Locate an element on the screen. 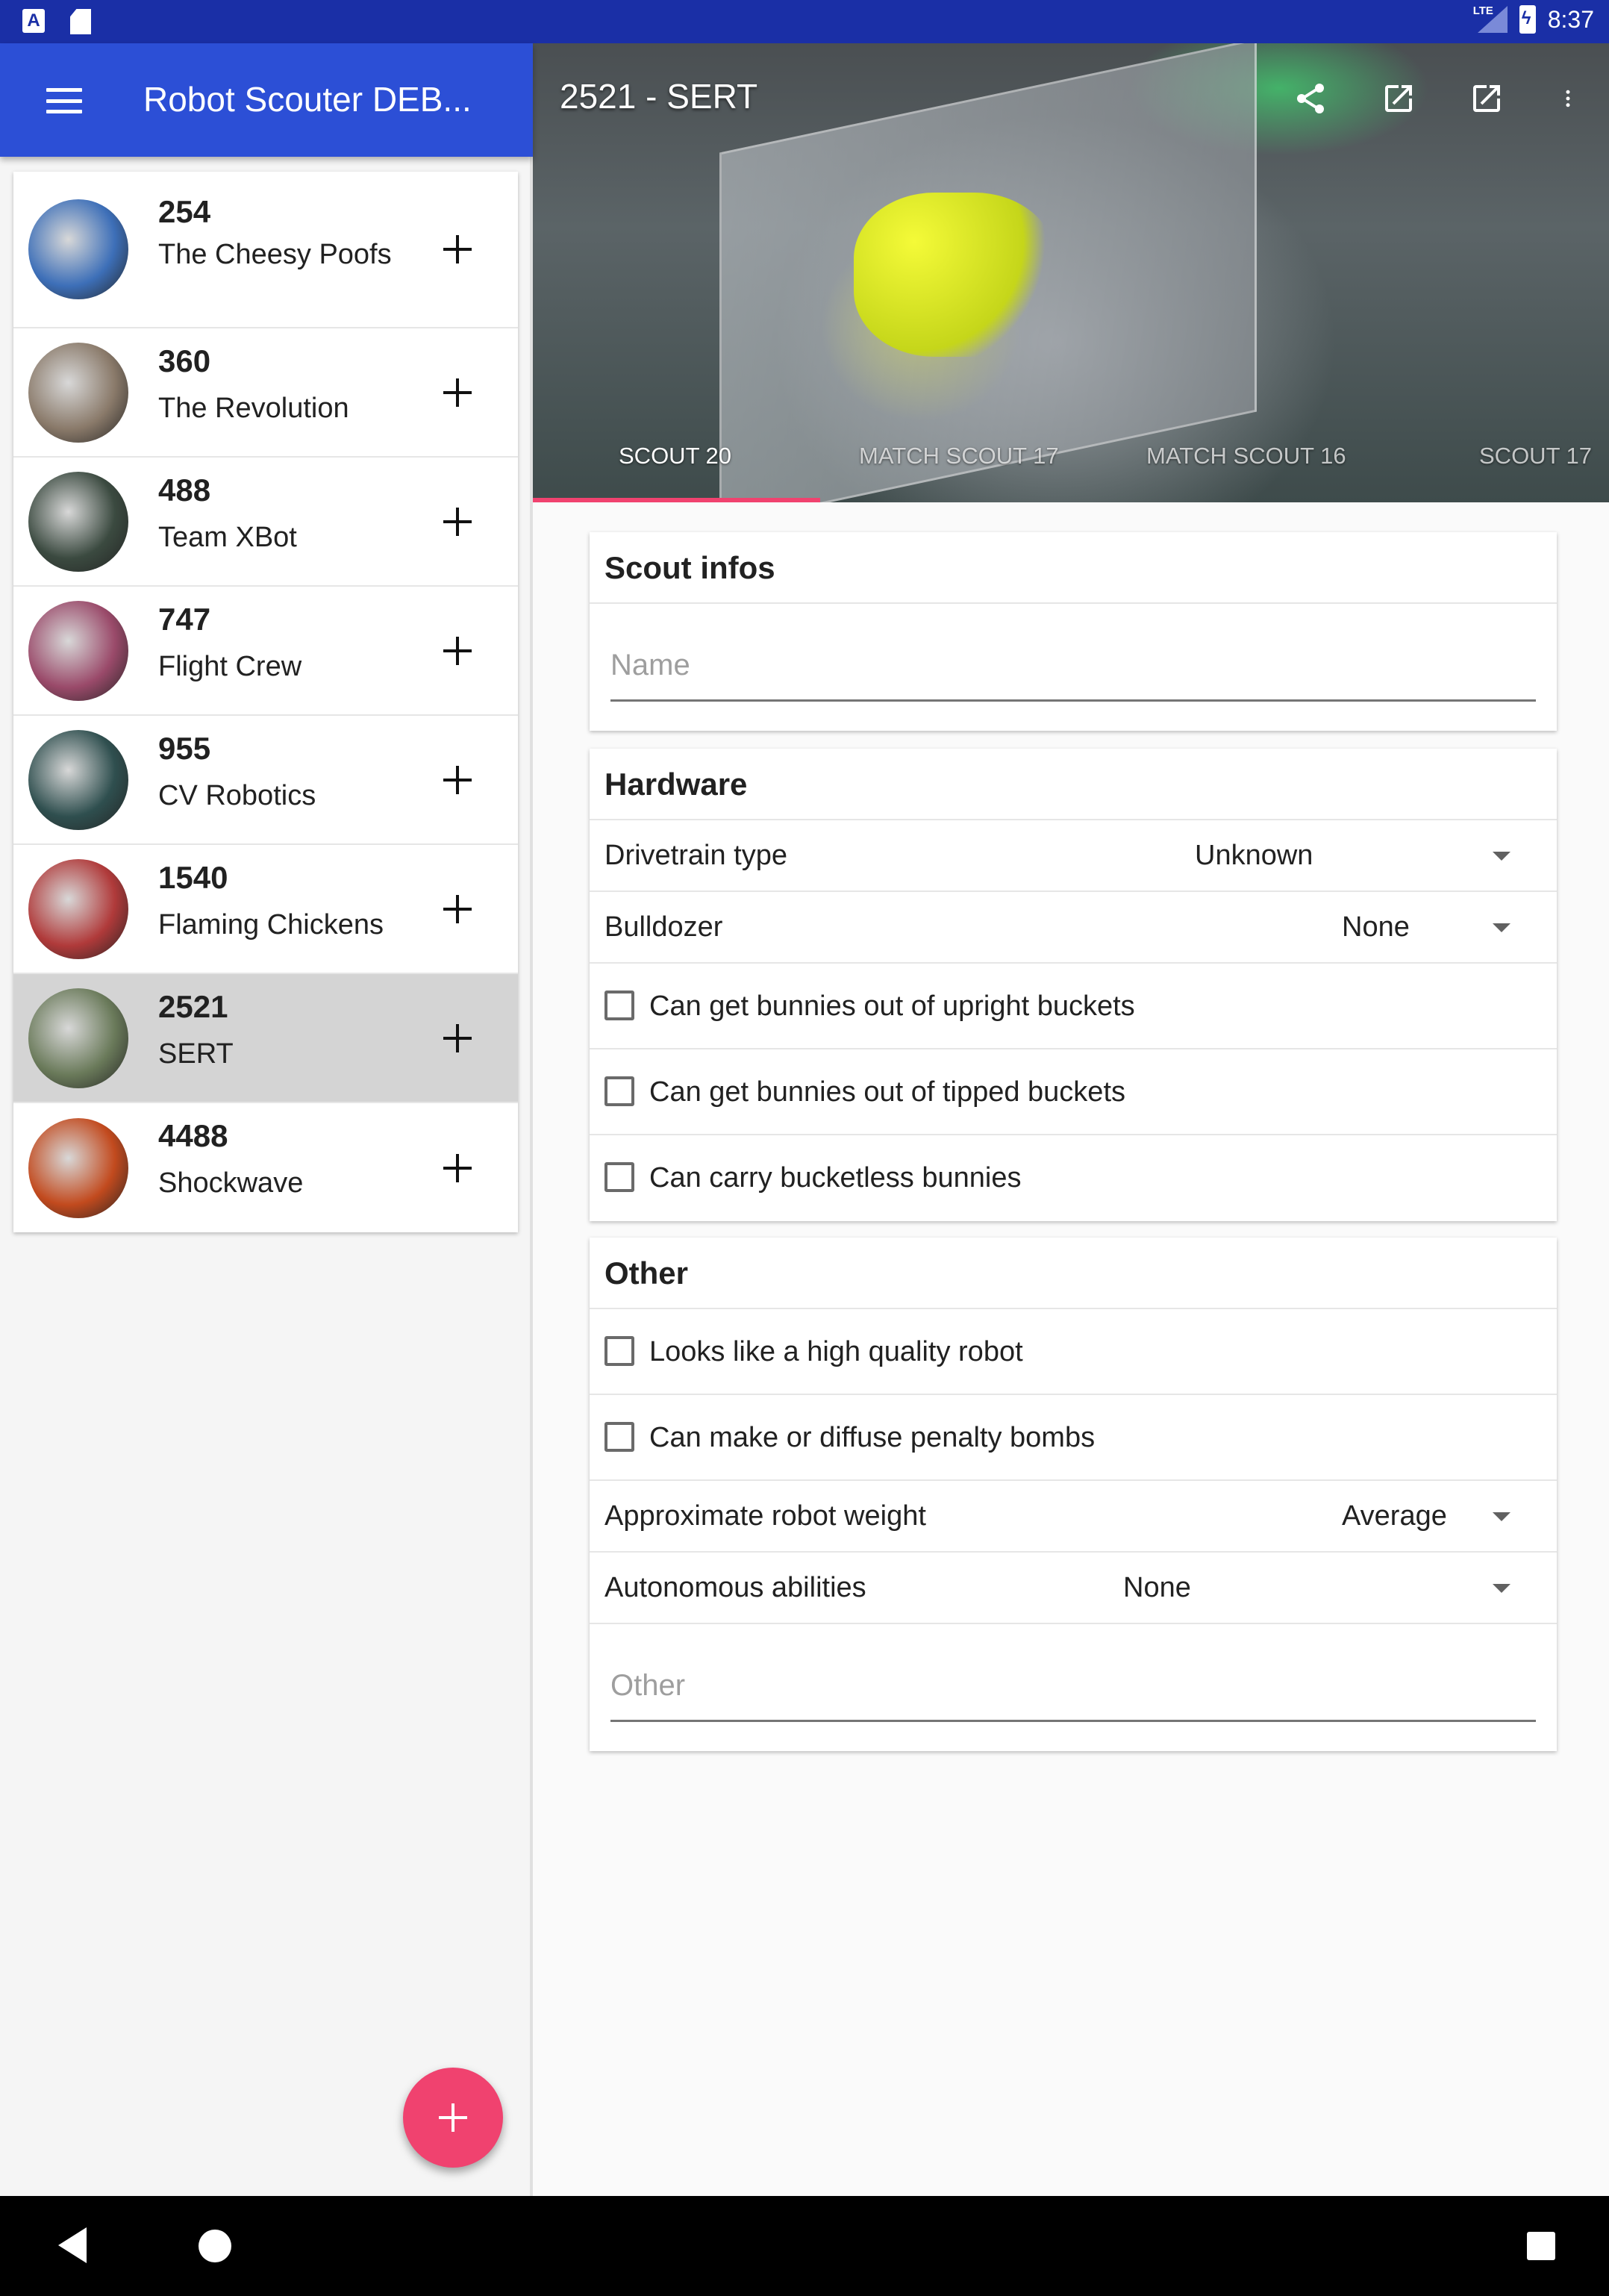 The width and height of the screenshot is (1609, 2296). autonomous-select: Autonomous abilities None is located at coordinates (1073, 1588).